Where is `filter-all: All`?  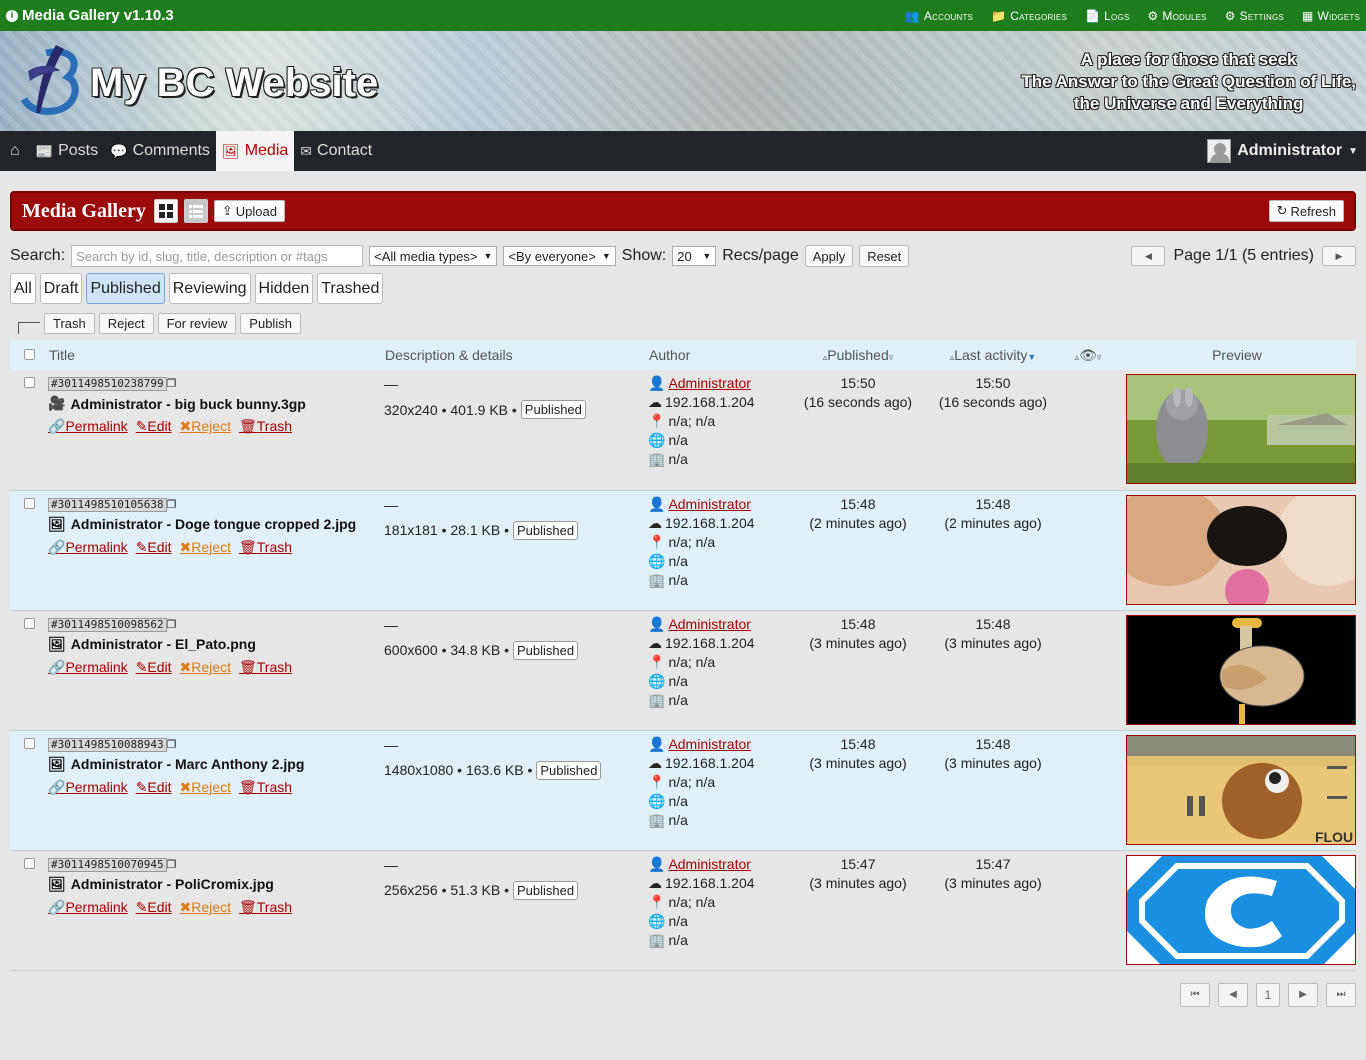
filter-all: All is located at coordinates (23, 288).